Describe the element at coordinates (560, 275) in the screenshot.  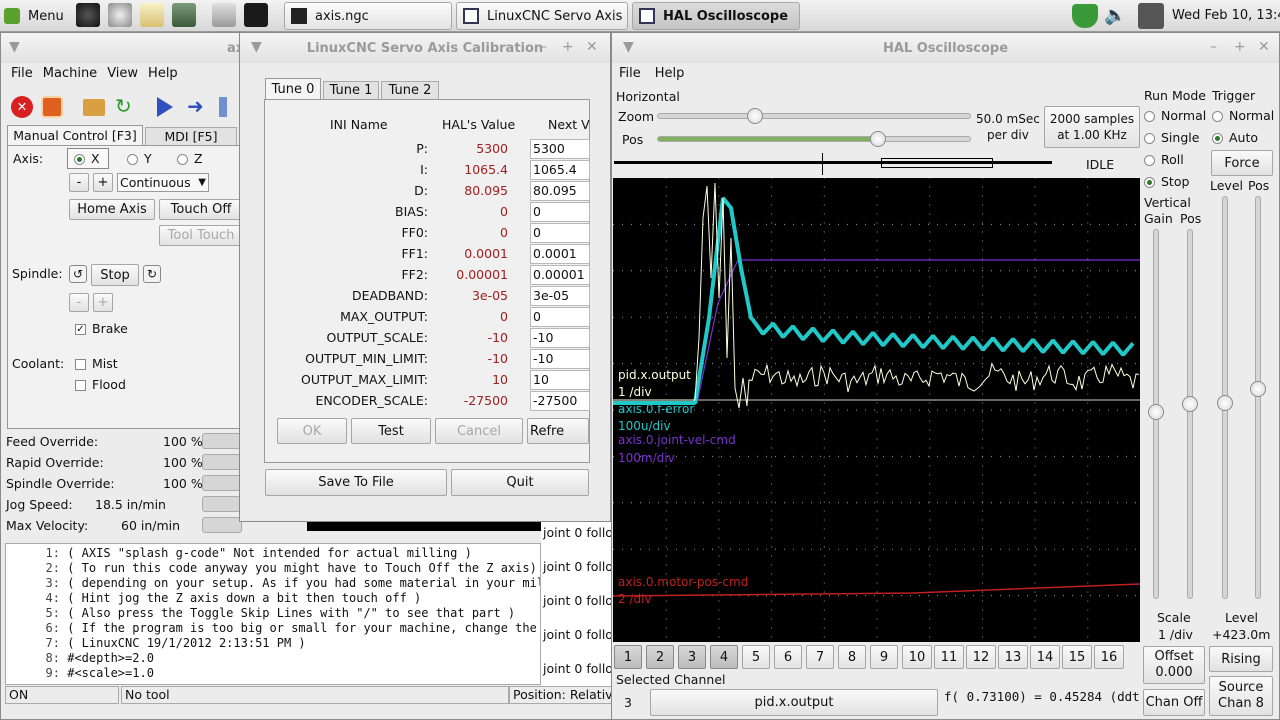
I see `next-value-field: 0.00001` at that location.